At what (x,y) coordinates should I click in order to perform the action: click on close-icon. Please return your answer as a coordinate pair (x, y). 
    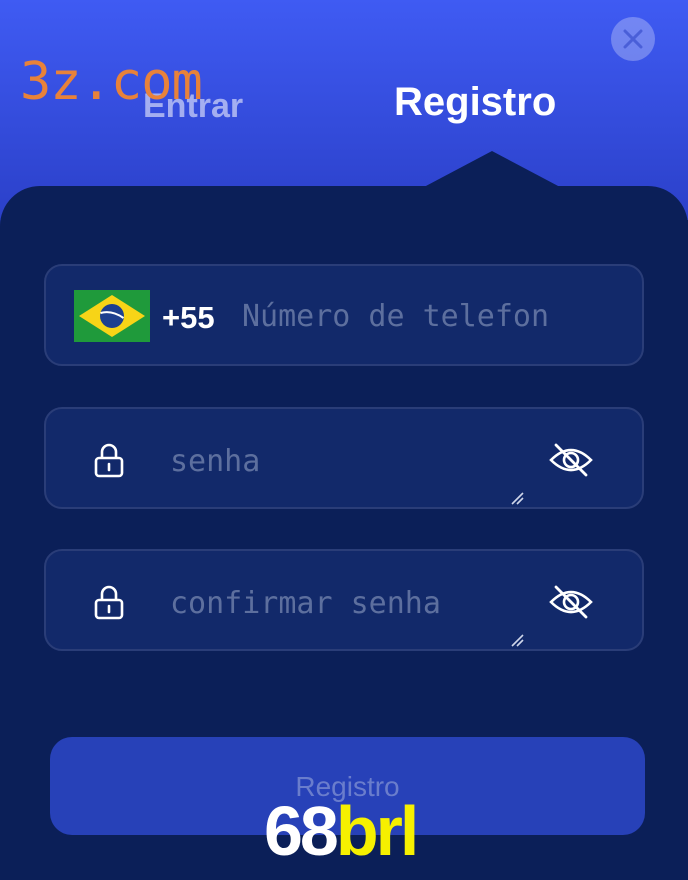
    Looking at the image, I should click on (633, 39).